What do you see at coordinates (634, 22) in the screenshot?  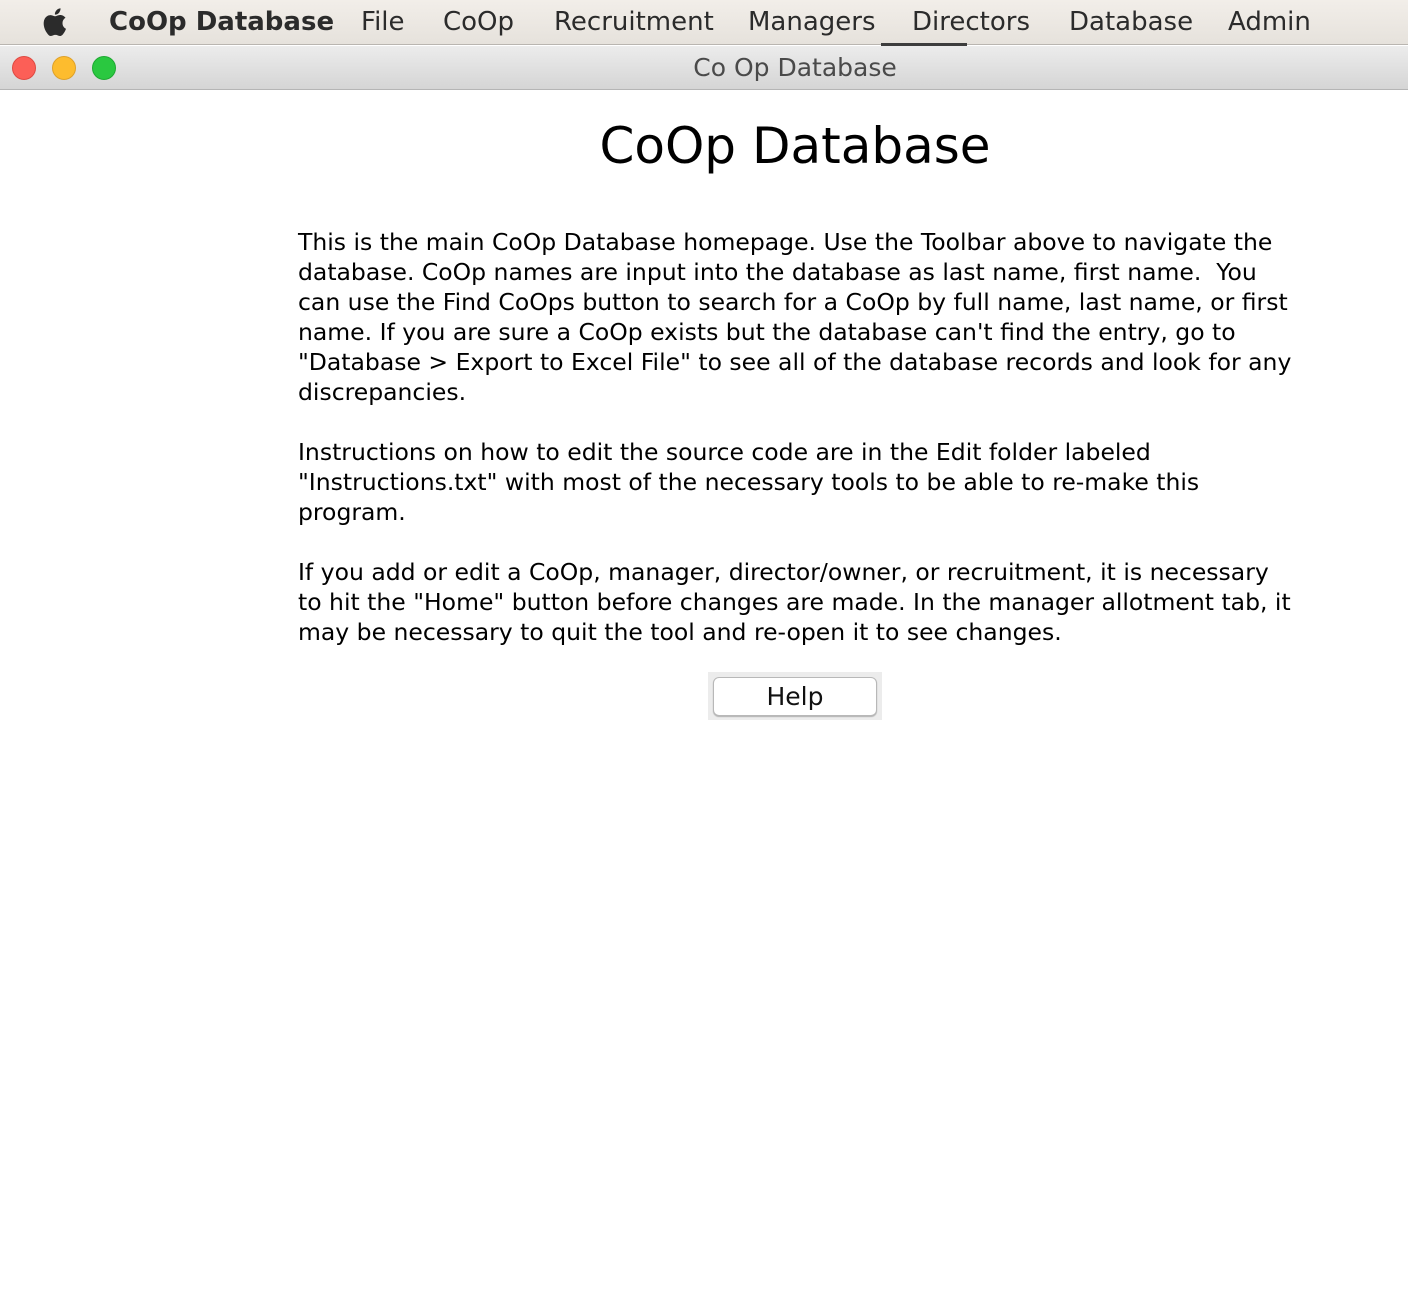 I see `menu-recruitment: Recruitment` at bounding box center [634, 22].